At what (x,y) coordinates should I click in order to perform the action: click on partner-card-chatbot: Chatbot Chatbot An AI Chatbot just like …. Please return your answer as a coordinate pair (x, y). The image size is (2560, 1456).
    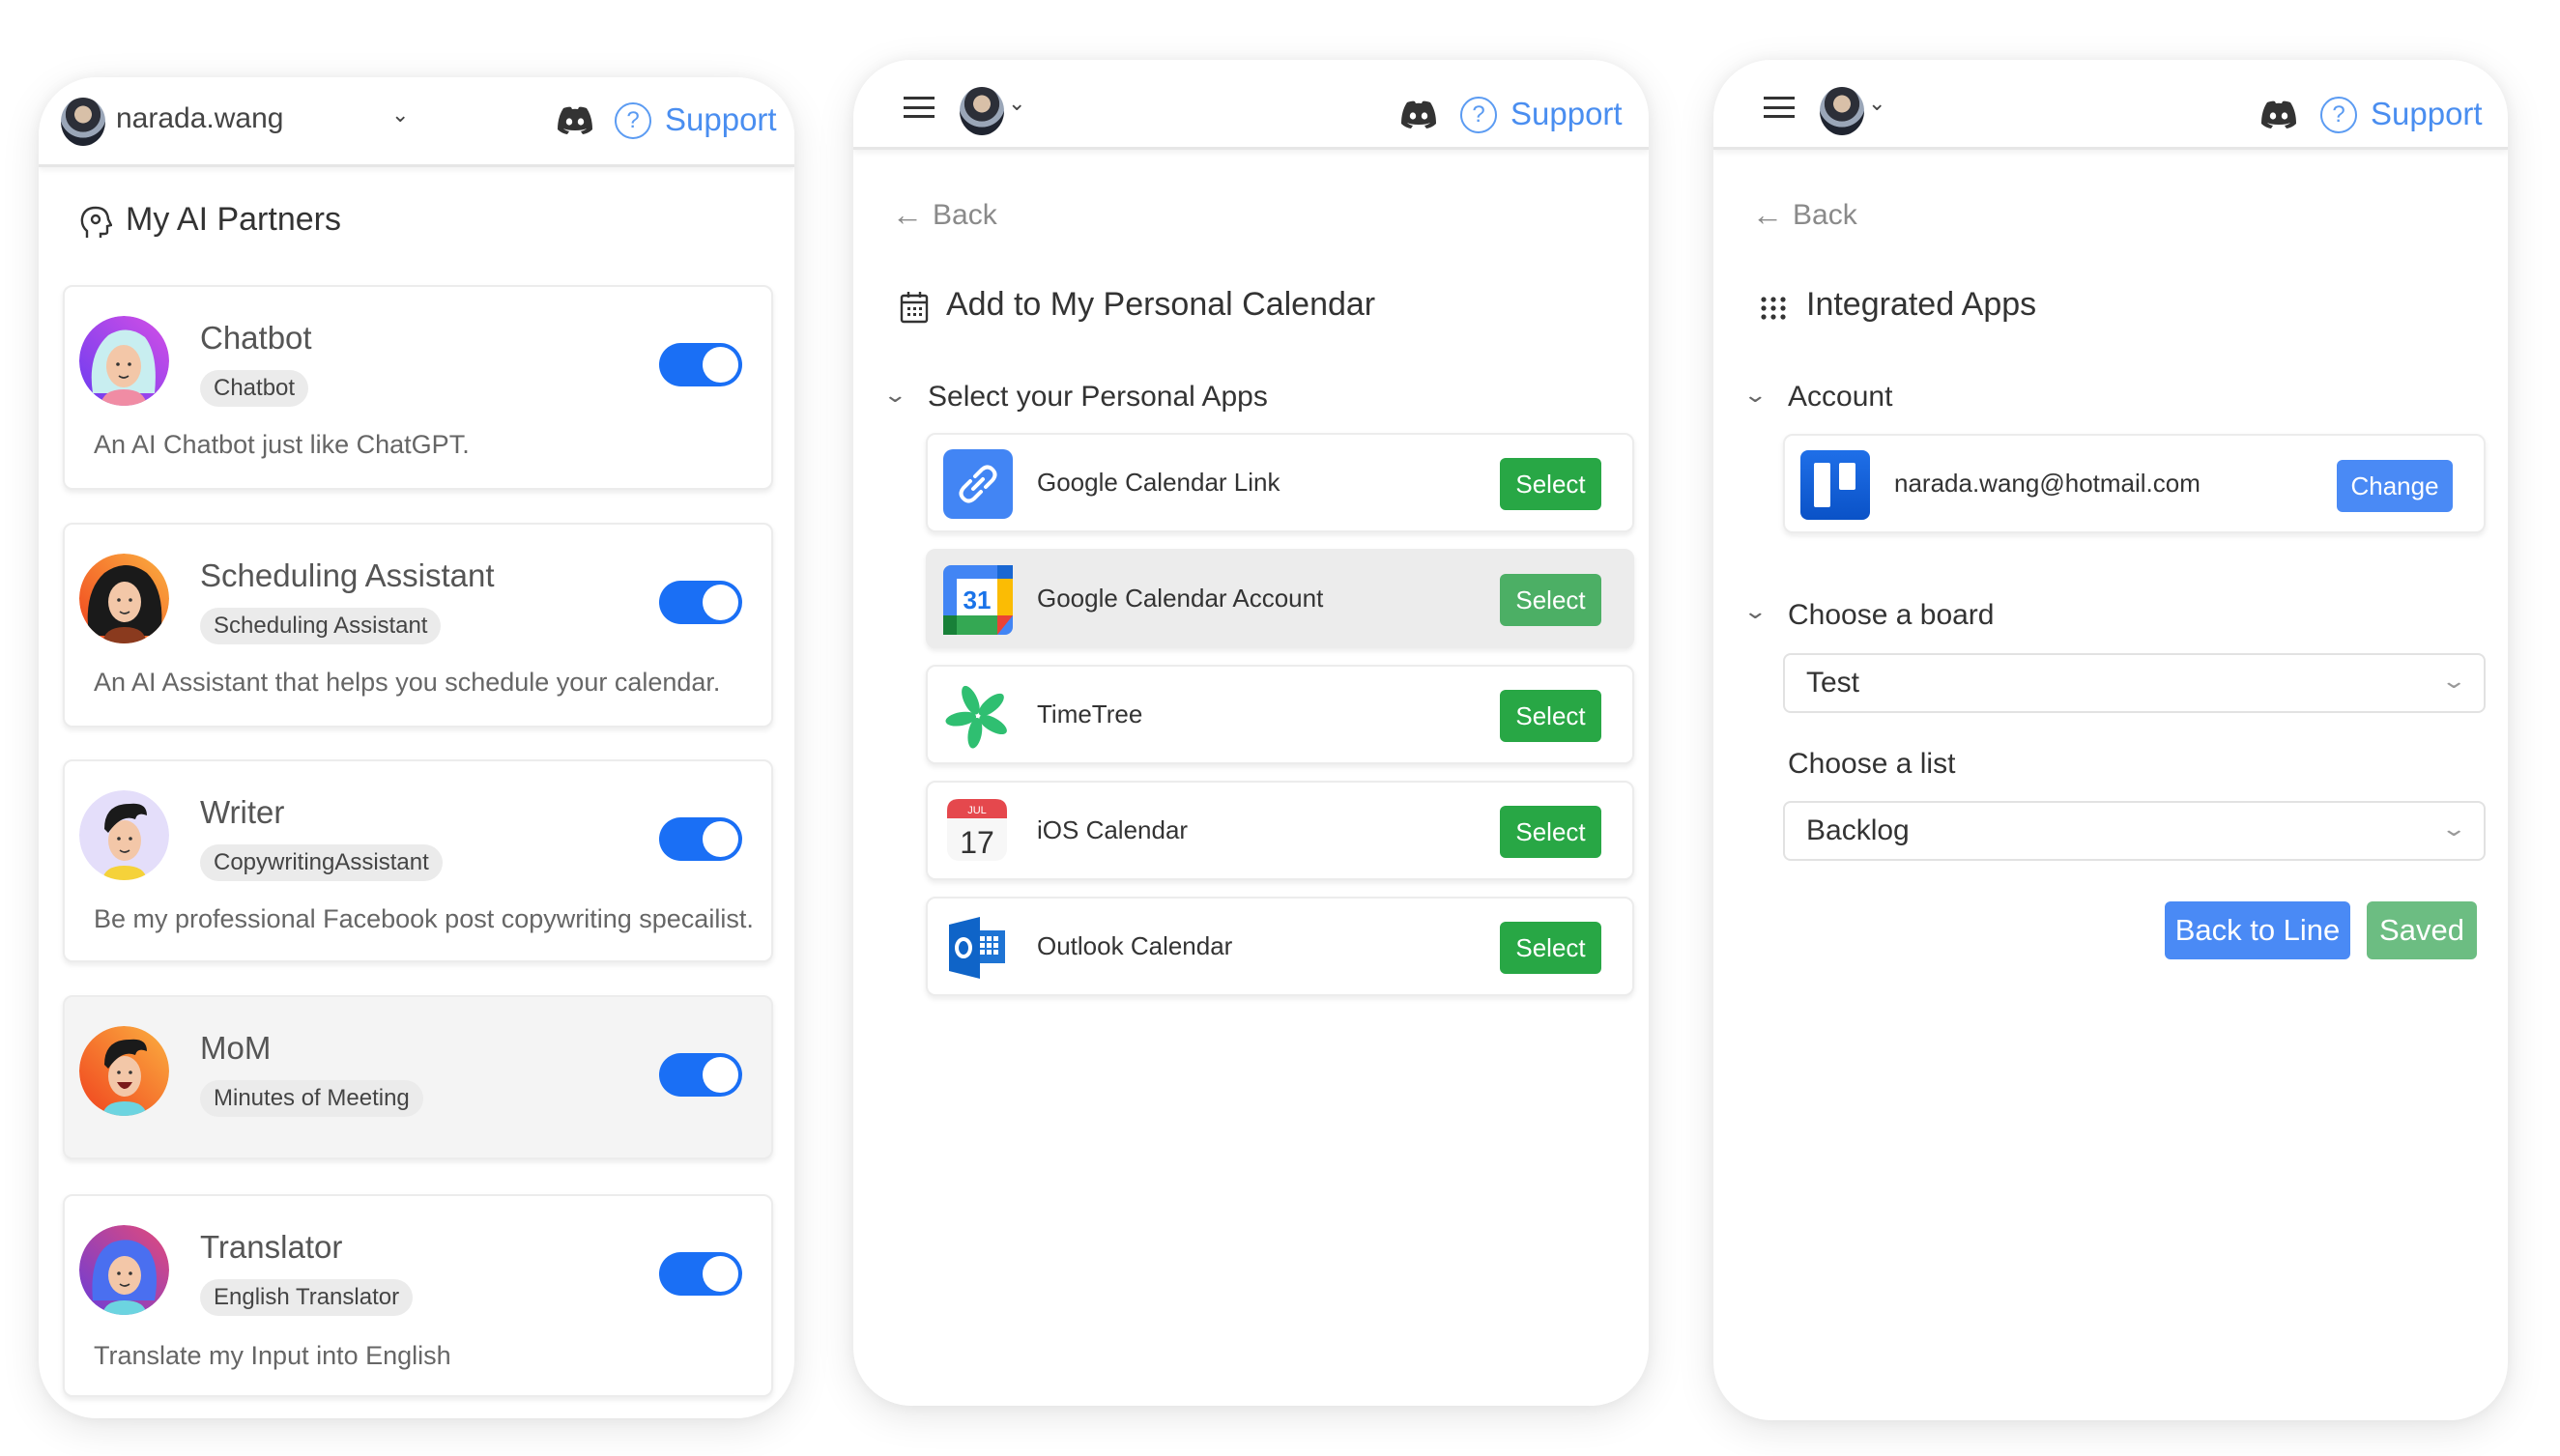
    Looking at the image, I should click on (418, 387).